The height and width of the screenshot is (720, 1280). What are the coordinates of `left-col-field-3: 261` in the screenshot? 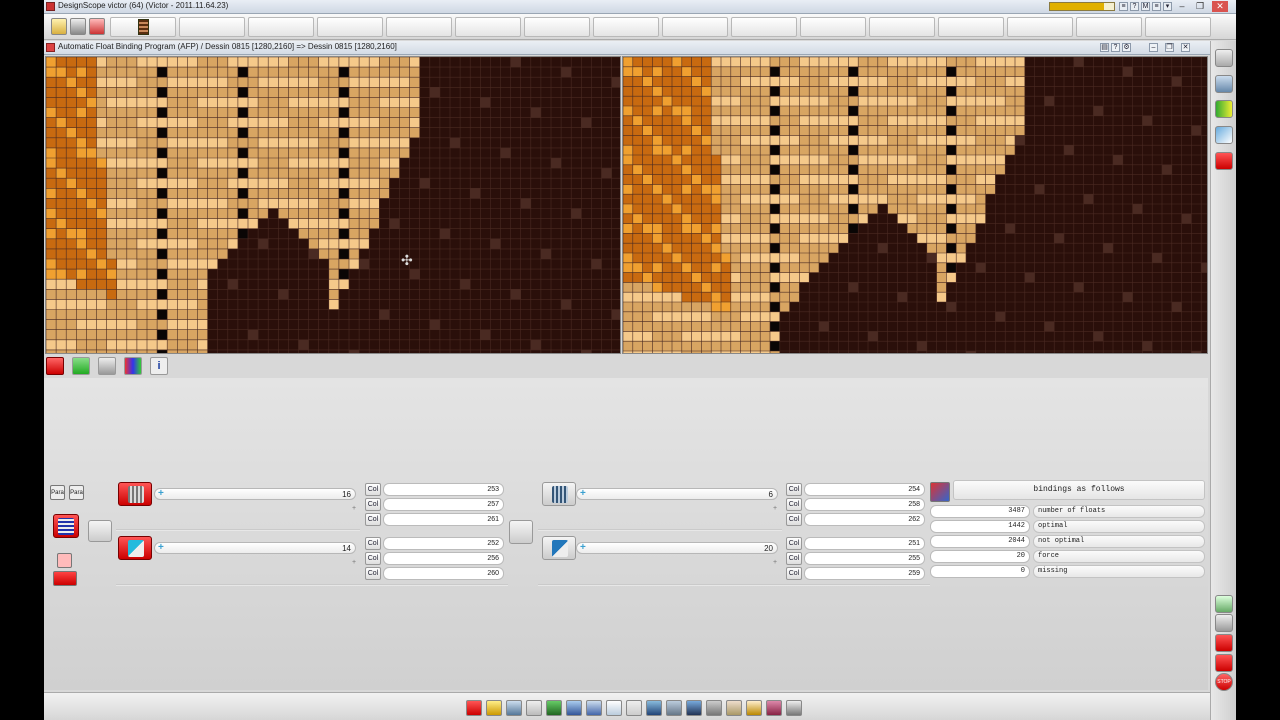 It's located at (443, 519).